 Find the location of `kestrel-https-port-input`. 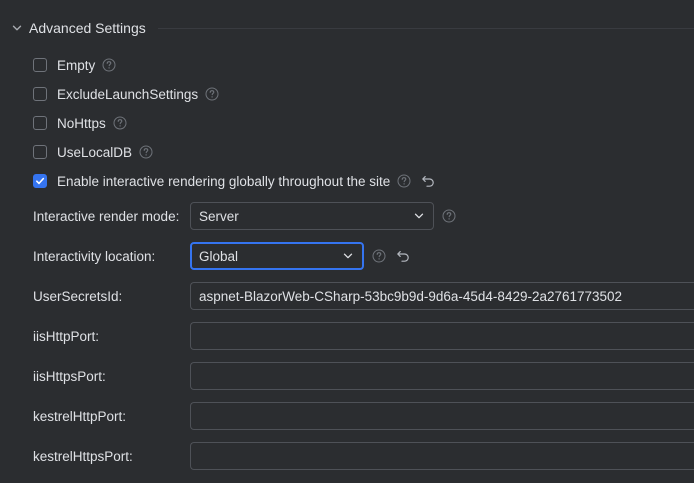

kestrel-https-port-input is located at coordinates (442, 456).